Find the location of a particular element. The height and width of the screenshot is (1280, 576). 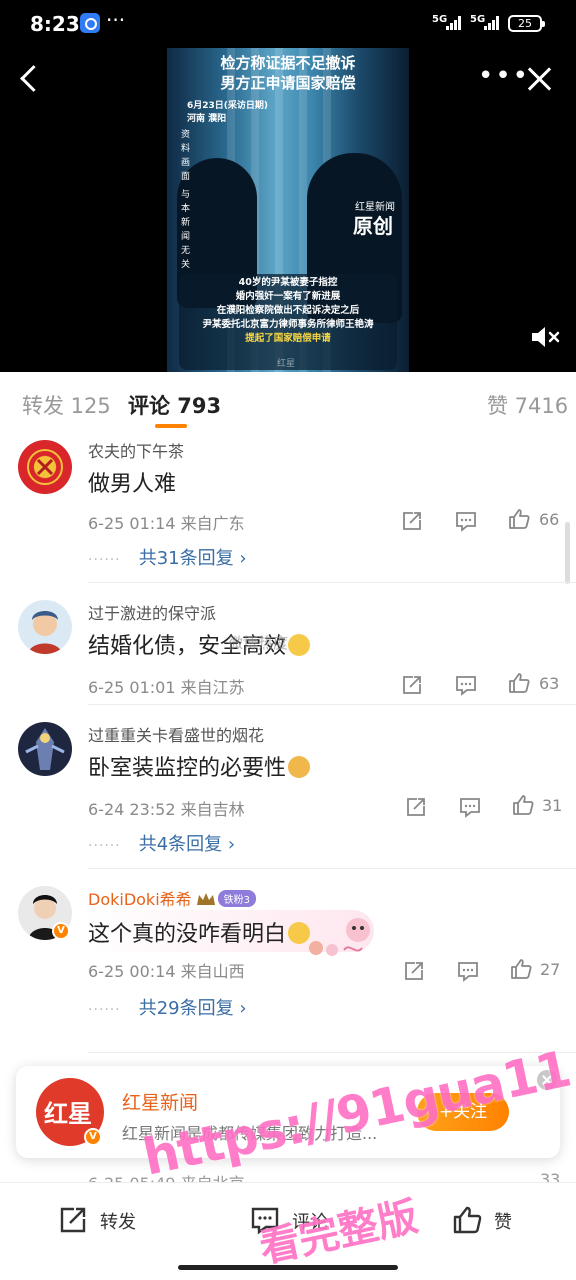

caption-line: 40岁的尹某被妻子指控 is located at coordinates (288, 282).